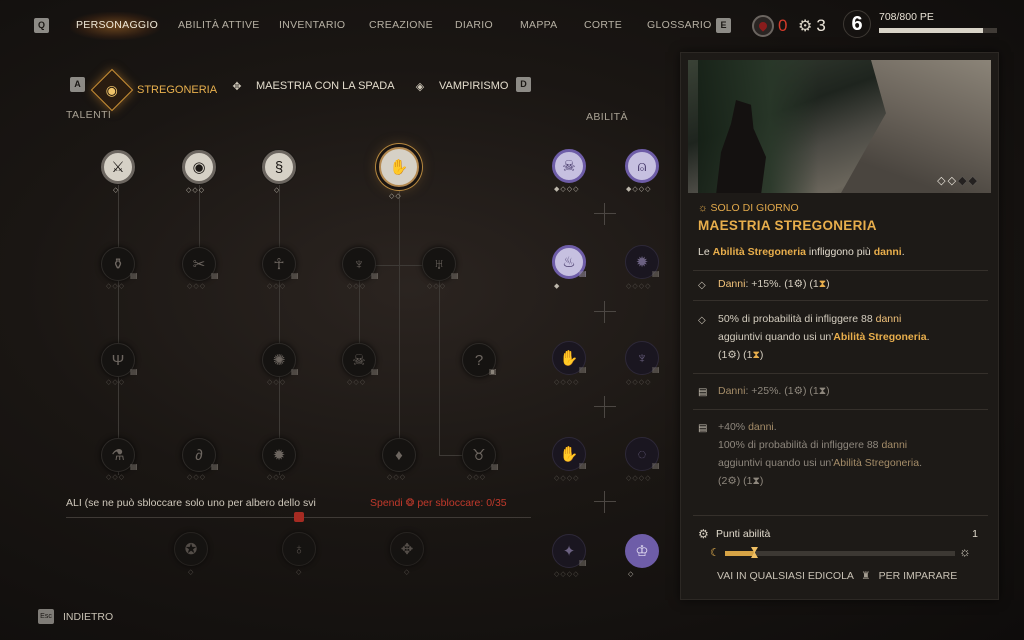  I want to click on key-hint-q: Q, so click(41, 25).